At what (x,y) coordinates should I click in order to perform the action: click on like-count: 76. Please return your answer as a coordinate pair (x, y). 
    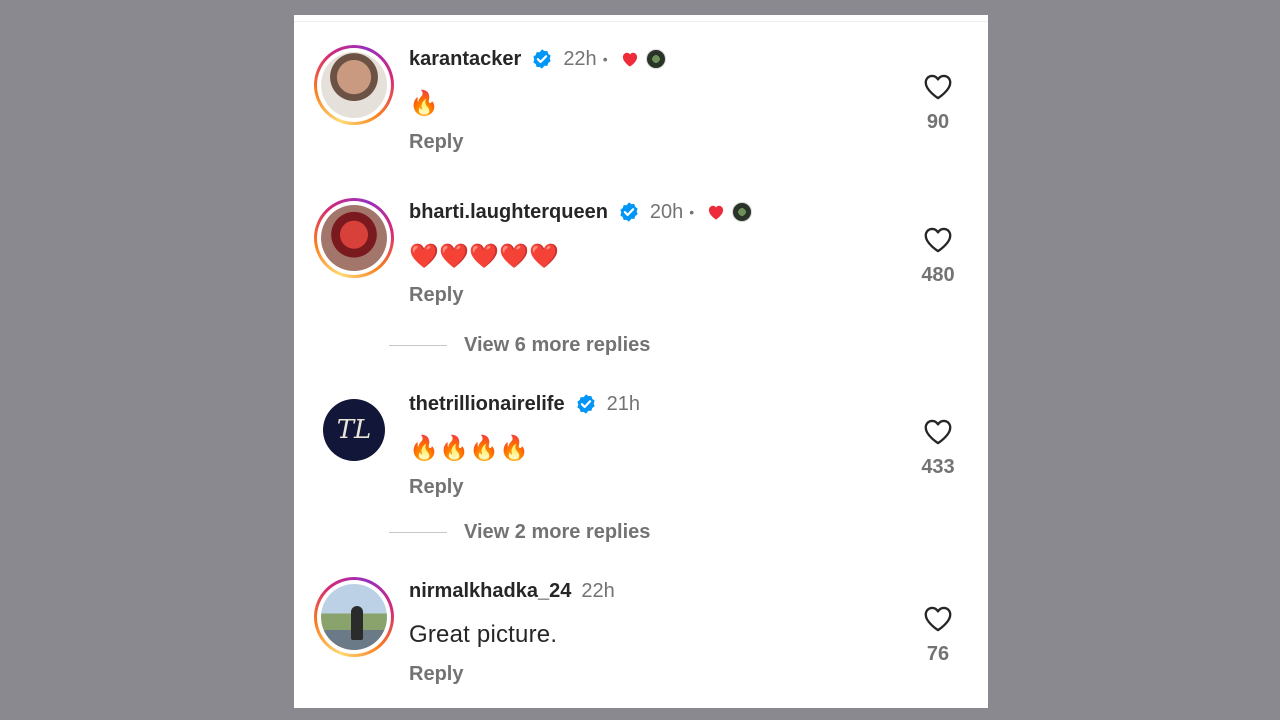
    Looking at the image, I should click on (938, 654).